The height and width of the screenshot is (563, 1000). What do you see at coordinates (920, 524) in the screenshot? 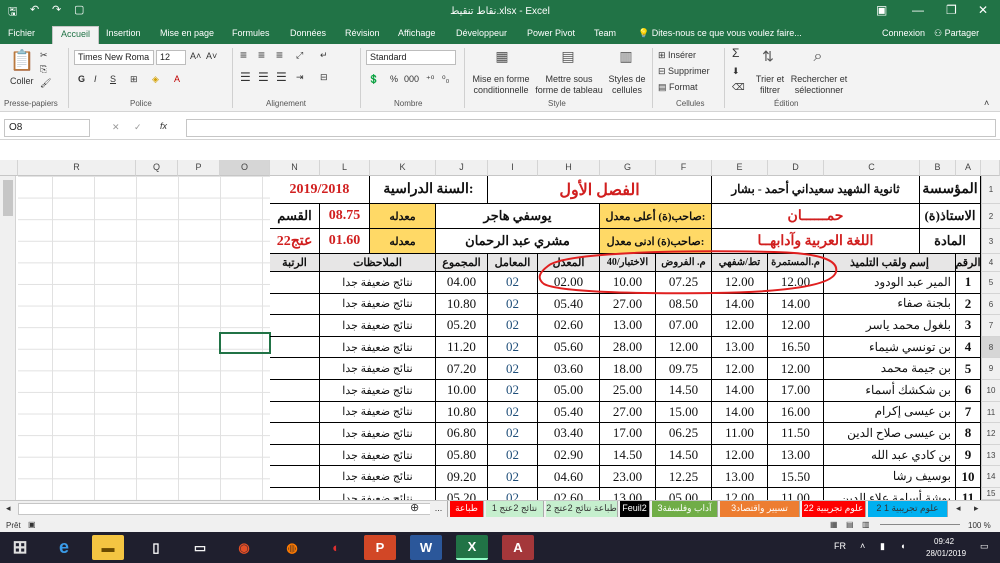
I see `zoom-slider` at bounding box center [920, 524].